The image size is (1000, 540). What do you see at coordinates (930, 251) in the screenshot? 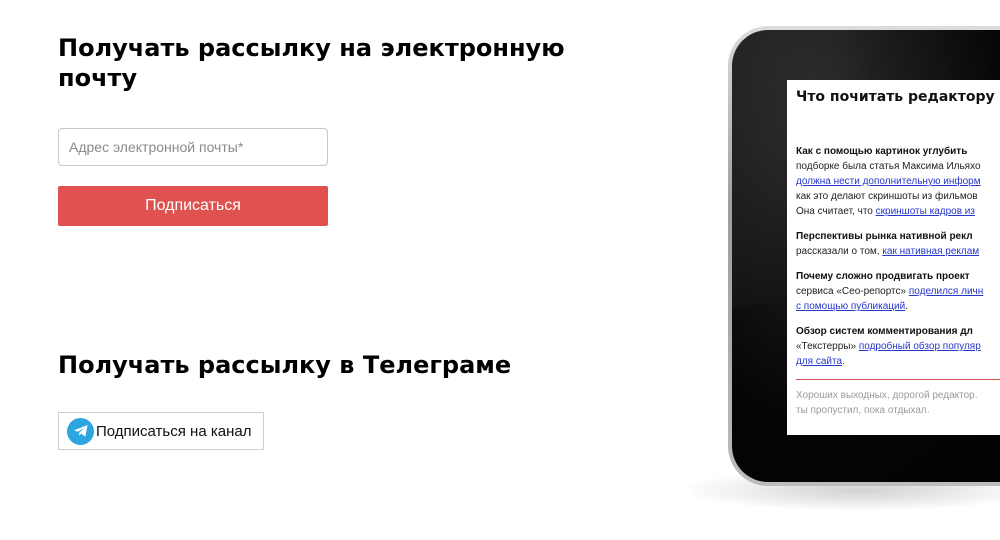
I see `preview-link: как нативная реклам` at bounding box center [930, 251].